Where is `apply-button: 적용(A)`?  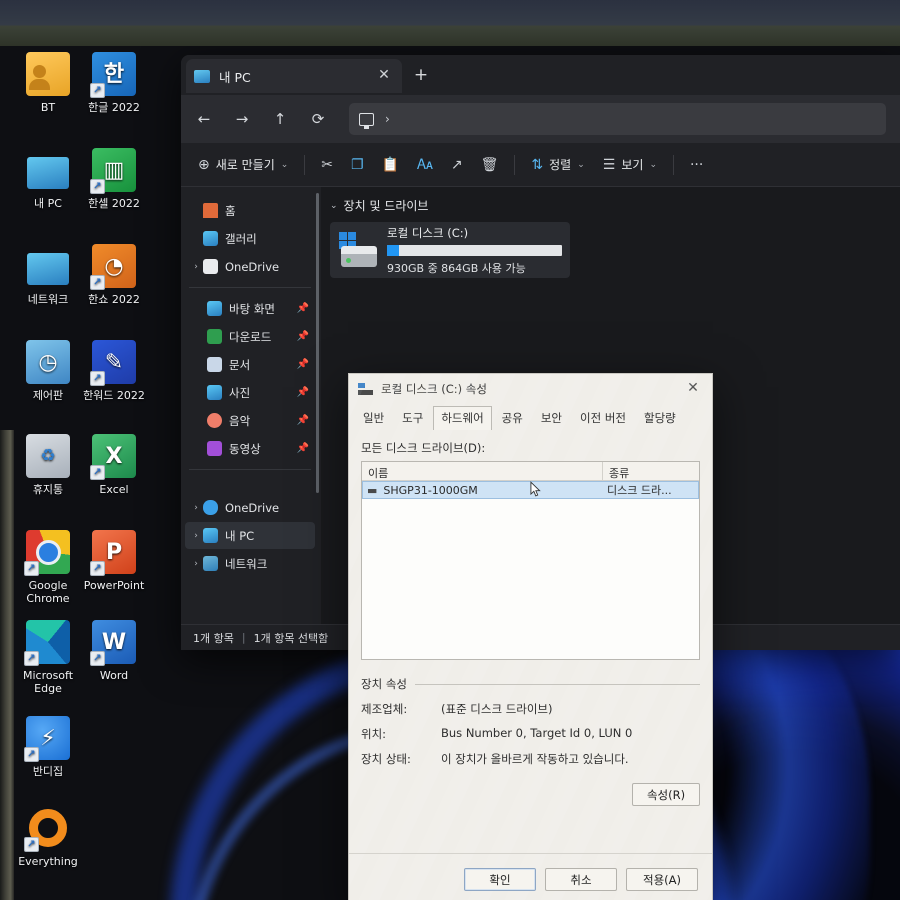 apply-button: 적용(A) is located at coordinates (662, 879).